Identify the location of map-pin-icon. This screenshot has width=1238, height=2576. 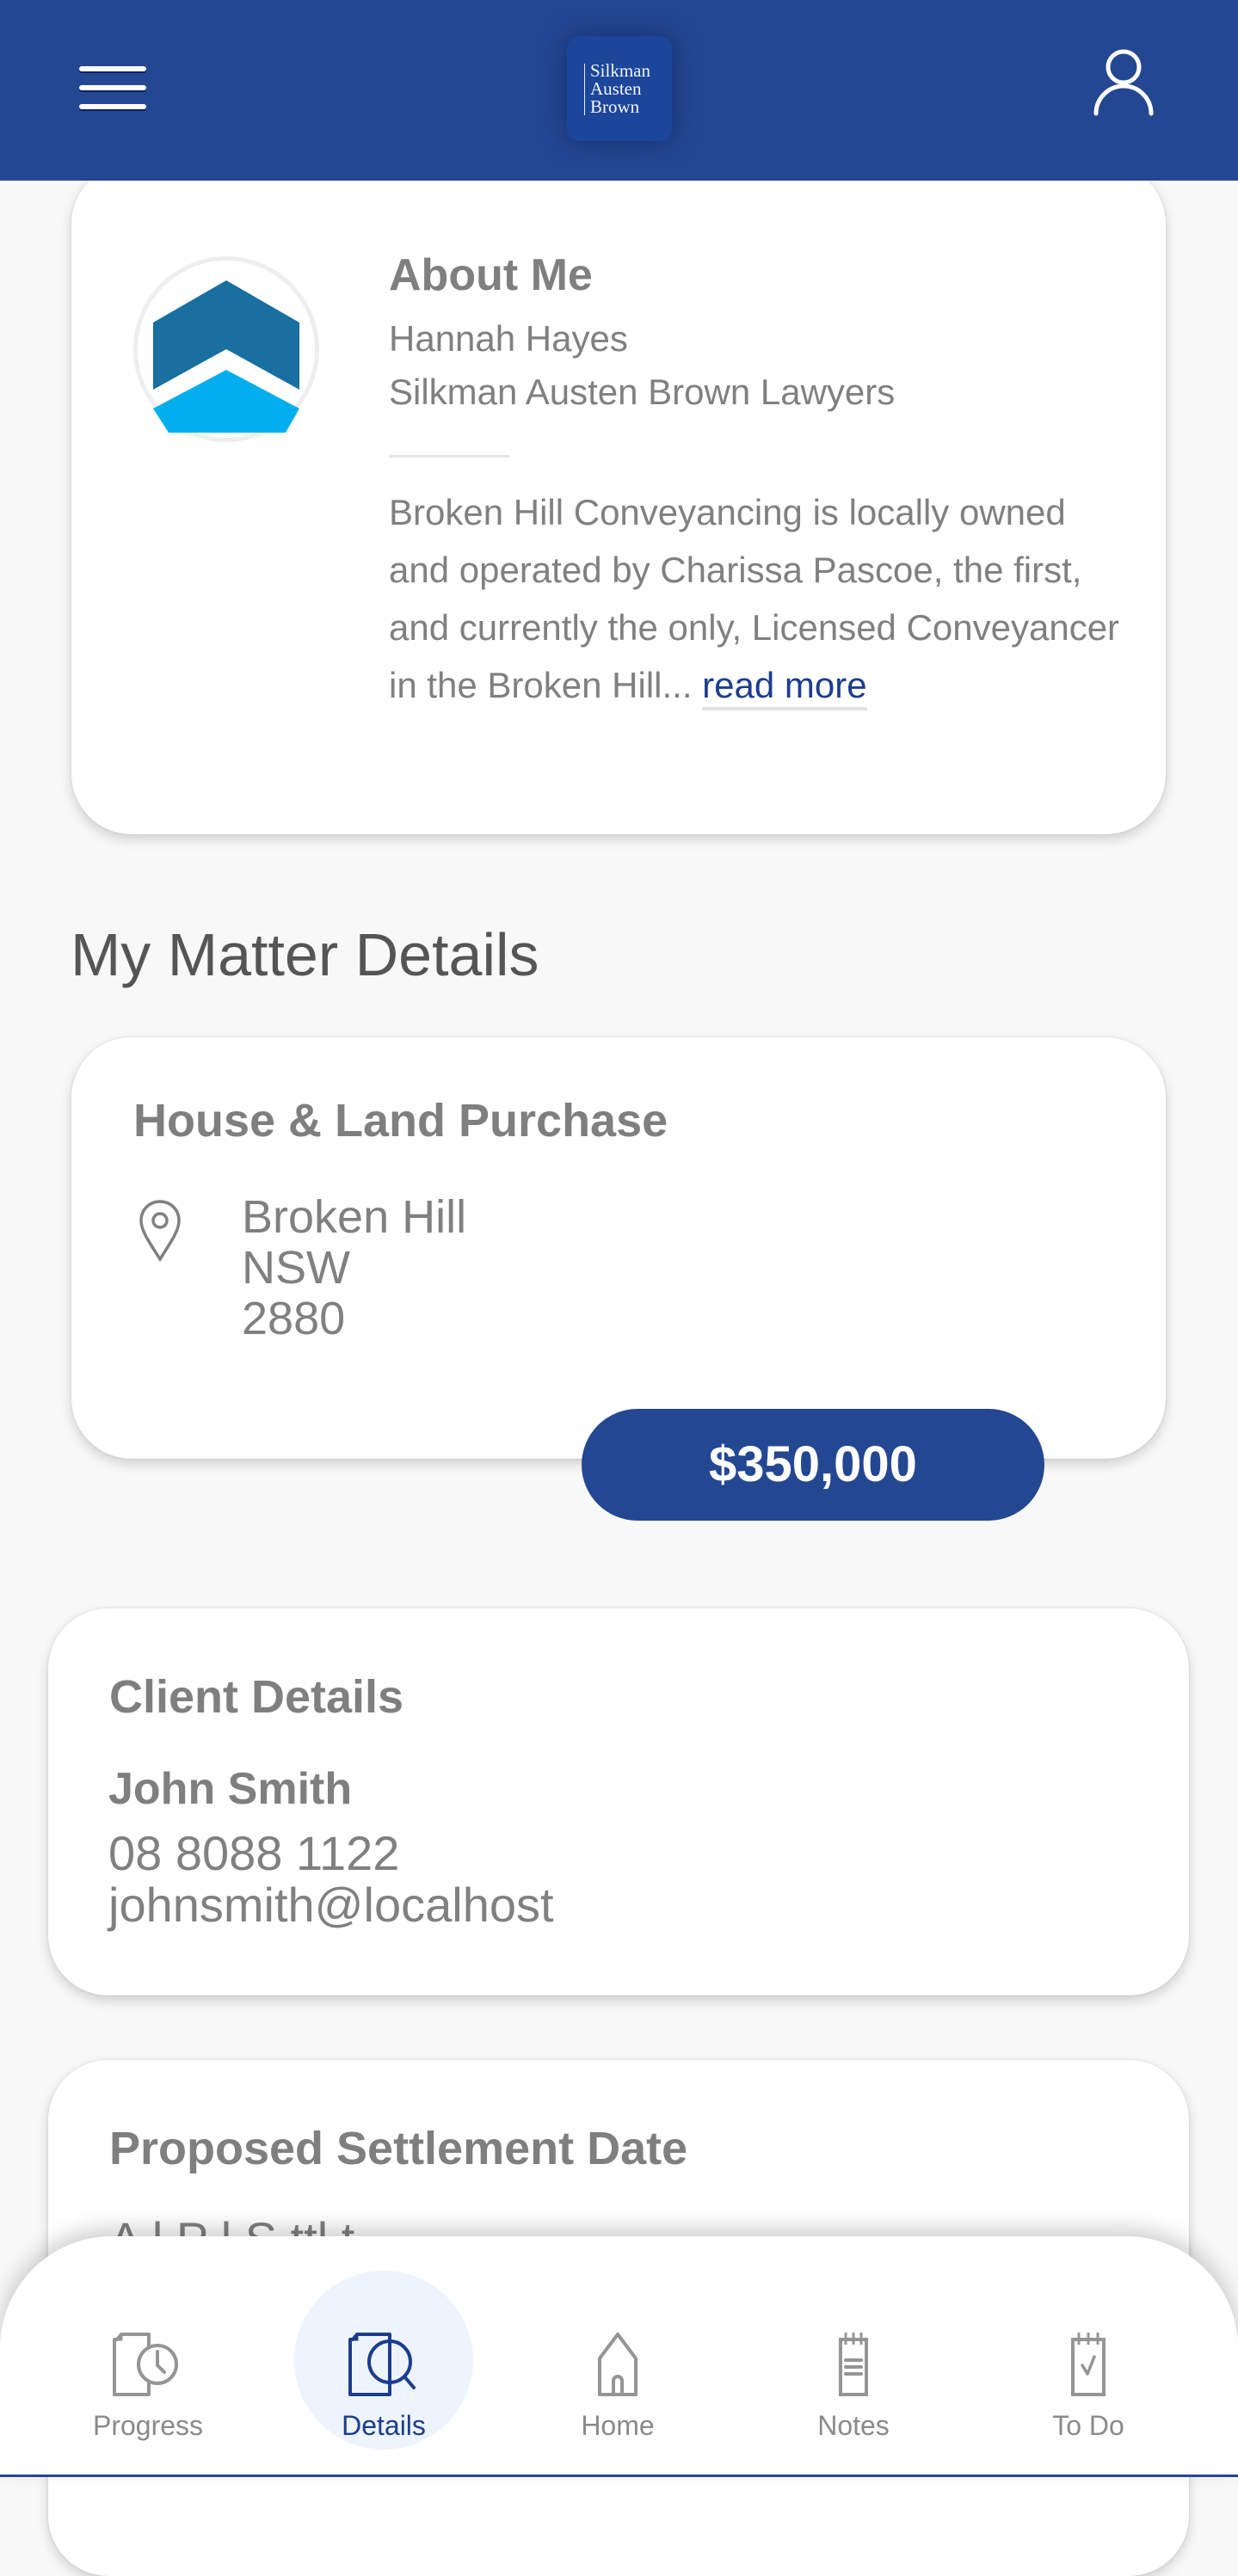
(160, 1231).